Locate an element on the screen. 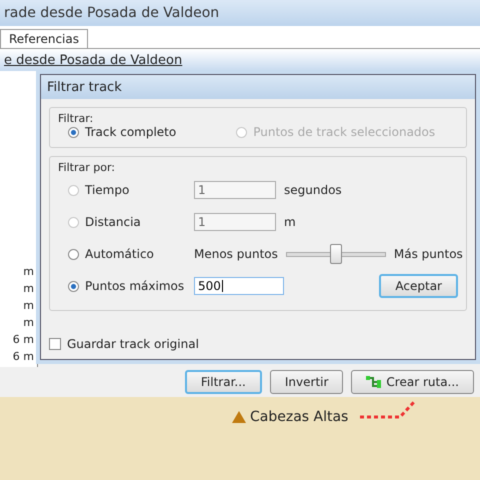 Image resolution: width=480 pixels, height=480 pixels. group-label: Filtrar por: is located at coordinates (87, 167).